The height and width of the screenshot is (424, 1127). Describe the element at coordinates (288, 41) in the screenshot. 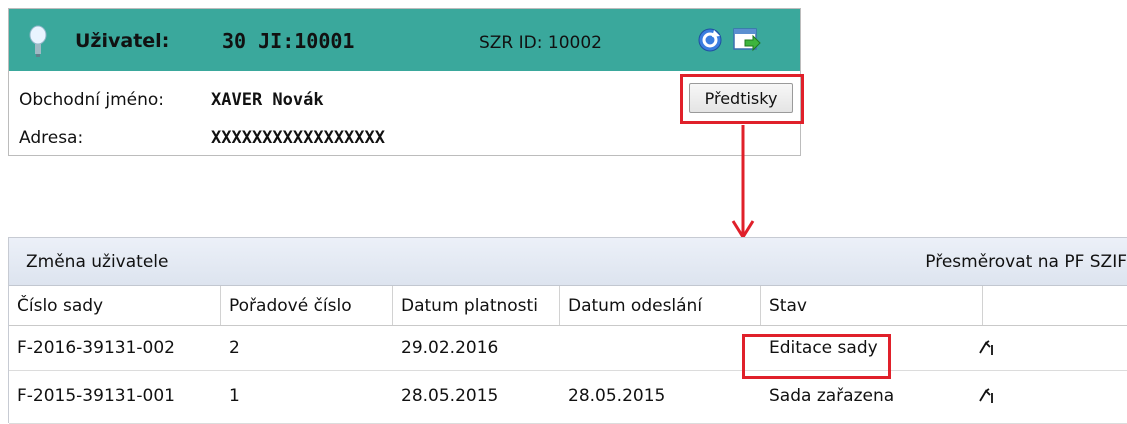

I see `user-code: 30 JI:10001` at that location.